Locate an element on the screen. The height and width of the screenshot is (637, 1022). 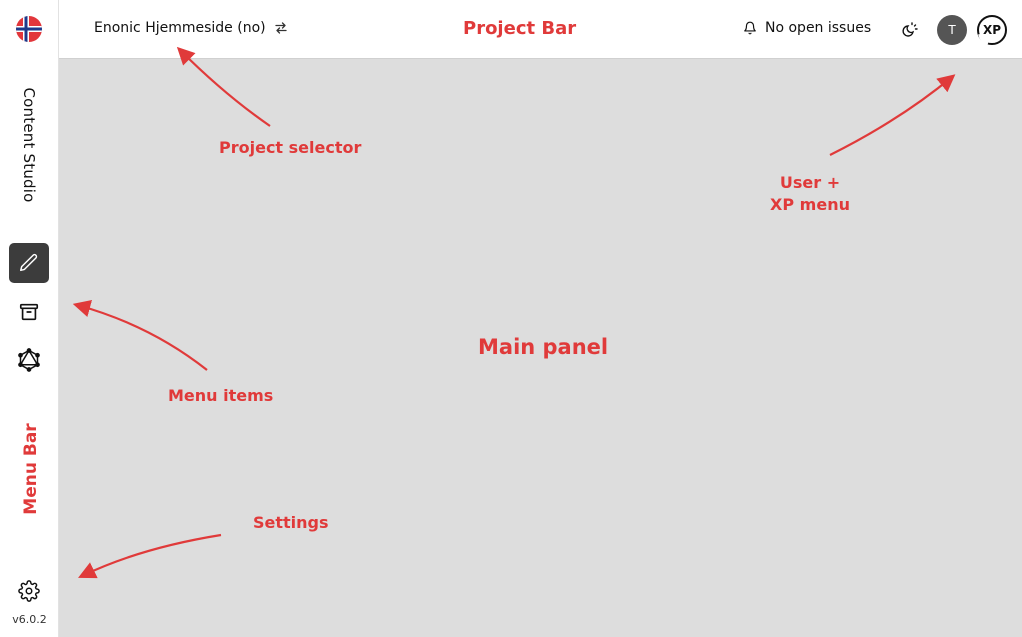
theme-toggle-button is located at coordinates (909, 30).